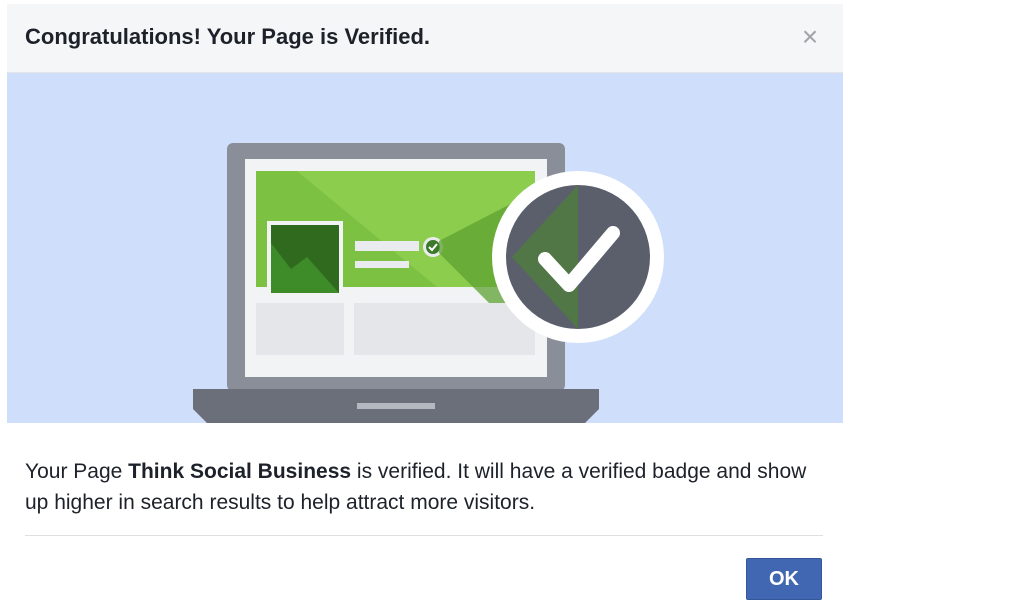 This screenshot has height=616, width=1024. Describe the element at coordinates (300, 329) in the screenshot. I see `left-content-block` at that location.